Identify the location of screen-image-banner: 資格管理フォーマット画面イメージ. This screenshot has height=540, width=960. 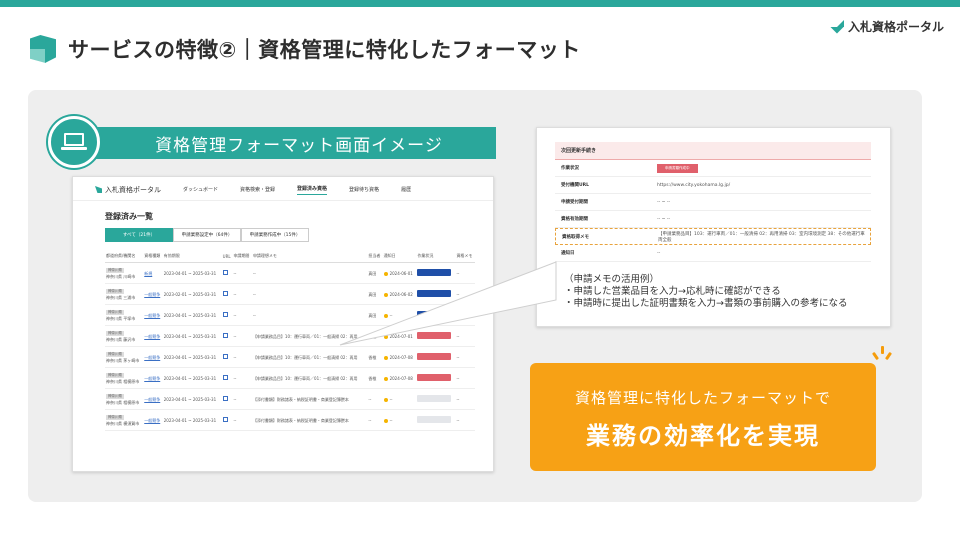
(284, 143).